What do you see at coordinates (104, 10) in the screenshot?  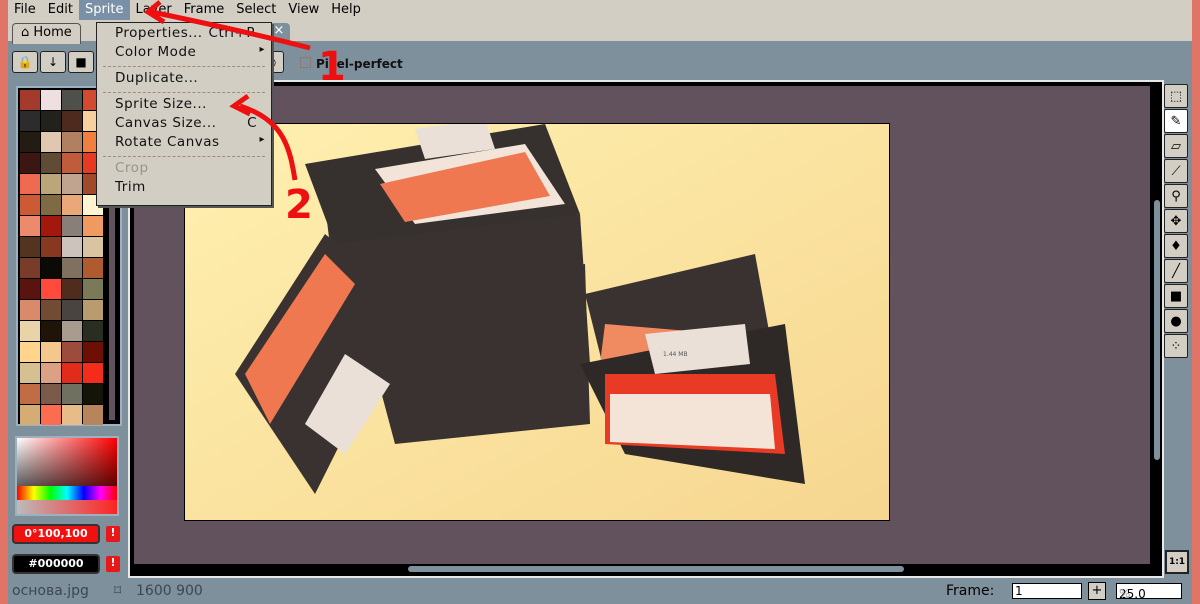 I see `menu-sprite: Sprite` at bounding box center [104, 10].